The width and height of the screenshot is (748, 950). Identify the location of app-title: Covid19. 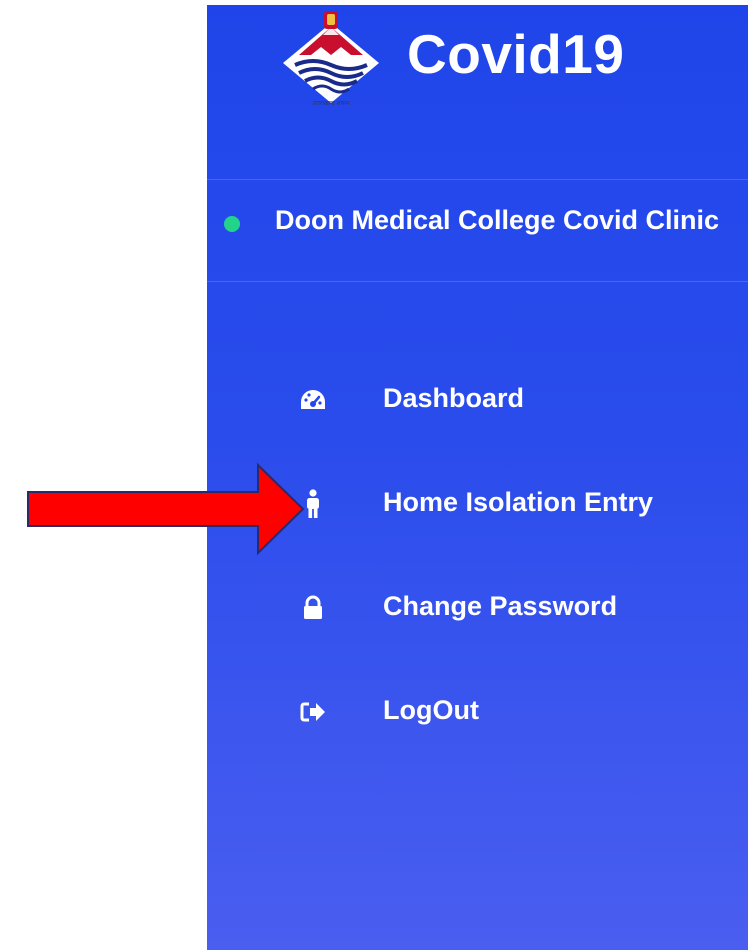
(516, 54).